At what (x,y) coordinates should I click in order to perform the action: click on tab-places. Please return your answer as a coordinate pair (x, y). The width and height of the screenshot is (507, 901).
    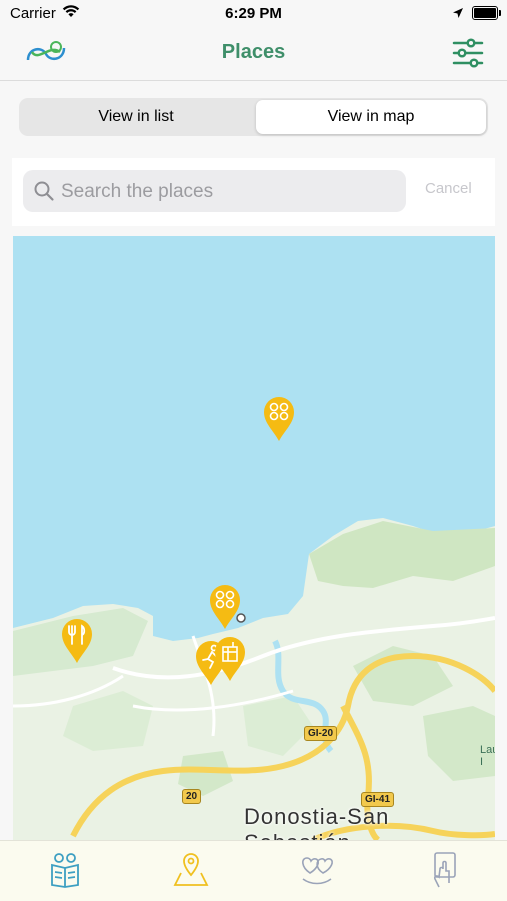
    Looking at the image, I should click on (191, 869).